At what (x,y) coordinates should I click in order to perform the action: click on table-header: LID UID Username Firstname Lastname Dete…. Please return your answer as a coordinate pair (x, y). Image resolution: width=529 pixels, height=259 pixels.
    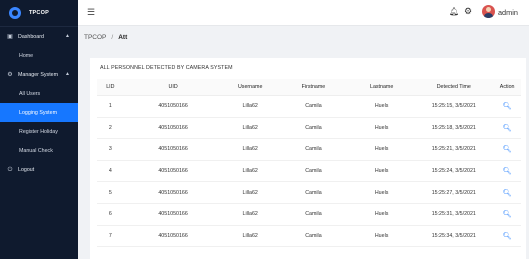
    Looking at the image, I should click on (309, 87).